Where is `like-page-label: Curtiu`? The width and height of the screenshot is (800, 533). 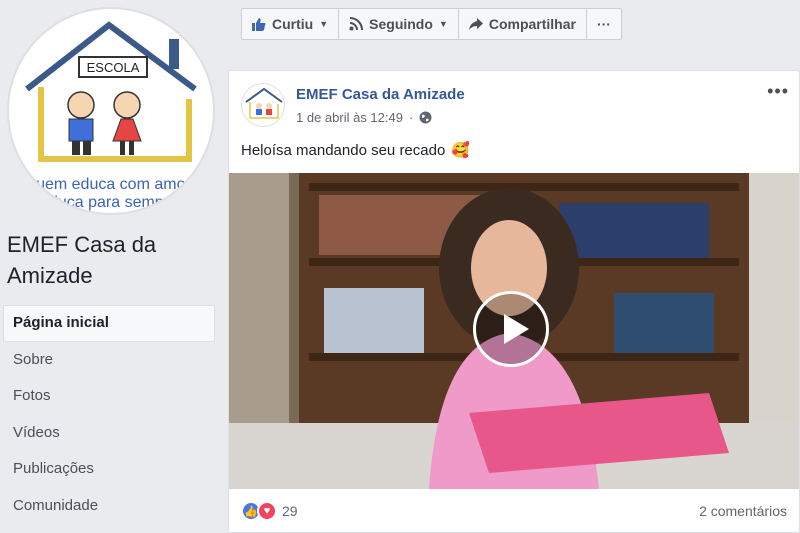
like-page-label: Curtiu is located at coordinates (293, 24).